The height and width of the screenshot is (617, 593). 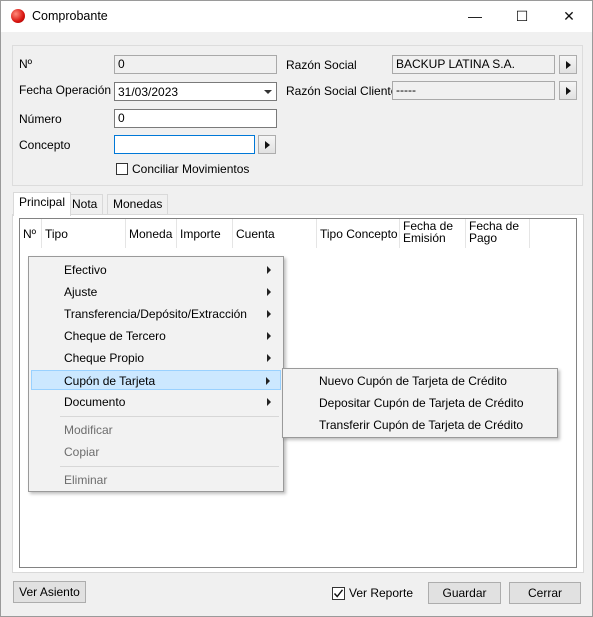 What do you see at coordinates (84, 233) in the screenshot?
I see `column-header-tipo: Tipo` at bounding box center [84, 233].